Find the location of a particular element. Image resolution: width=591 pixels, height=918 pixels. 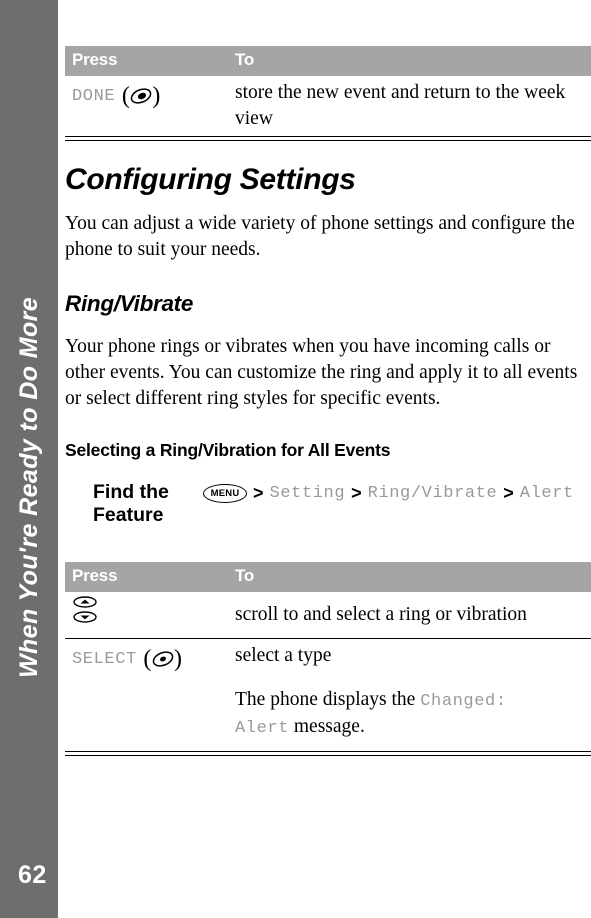

note-prefix: The phone displays the is located at coordinates (328, 700).